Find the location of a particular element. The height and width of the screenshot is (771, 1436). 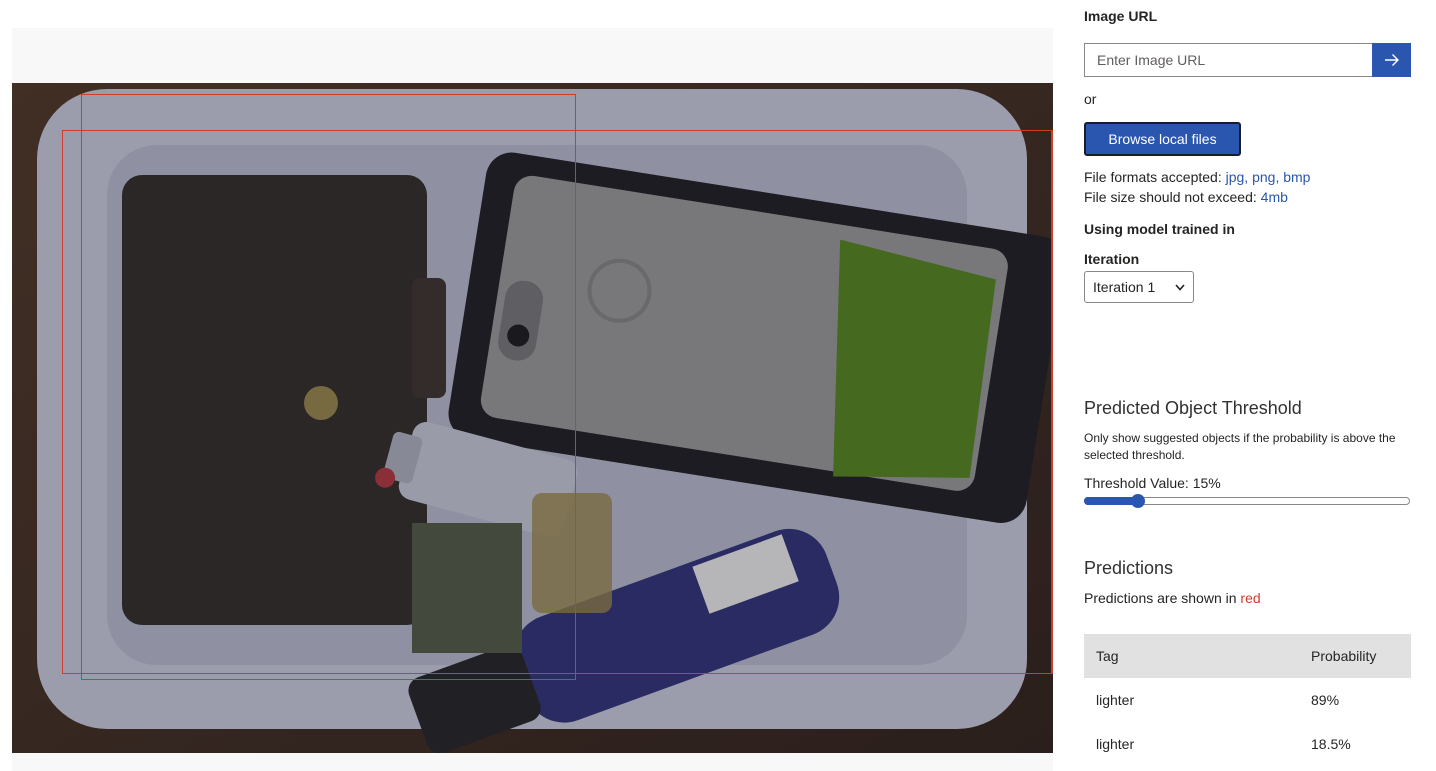

or-text: or is located at coordinates (1090, 99).